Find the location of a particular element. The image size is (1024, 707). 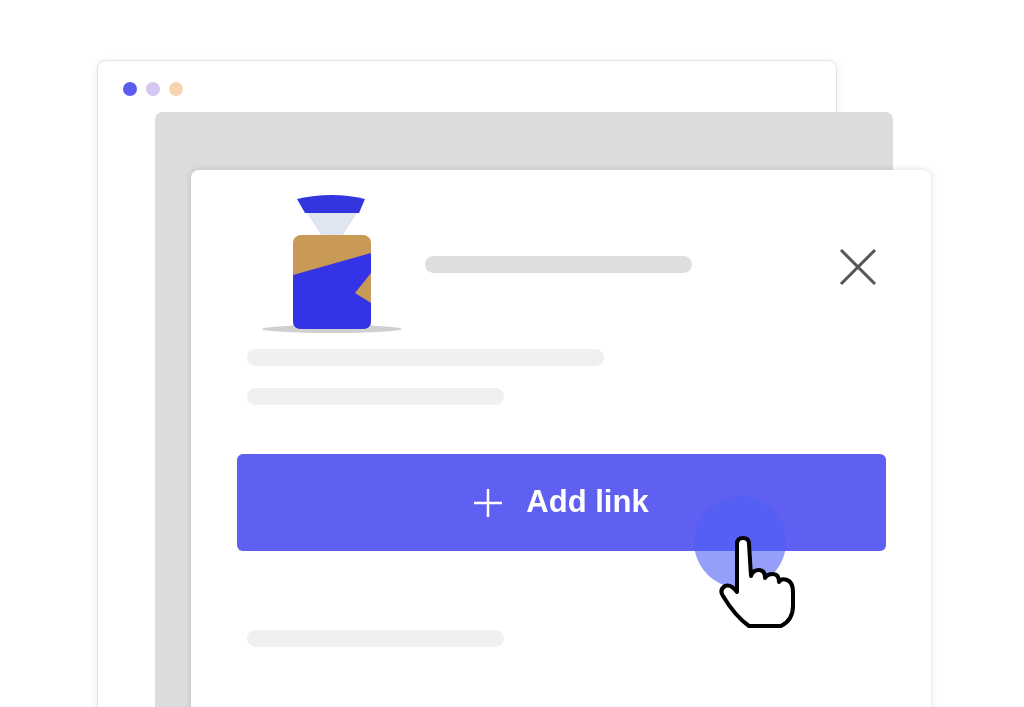

close-icon is located at coordinates (858, 267).